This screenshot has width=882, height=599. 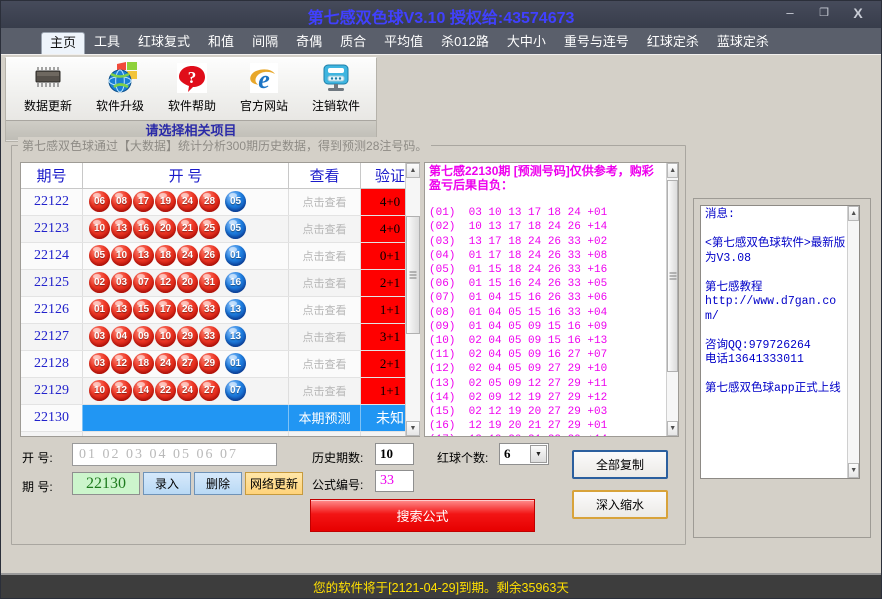 What do you see at coordinates (274, 483) in the screenshot?
I see `network-update-button: 网络更新` at bounding box center [274, 483].